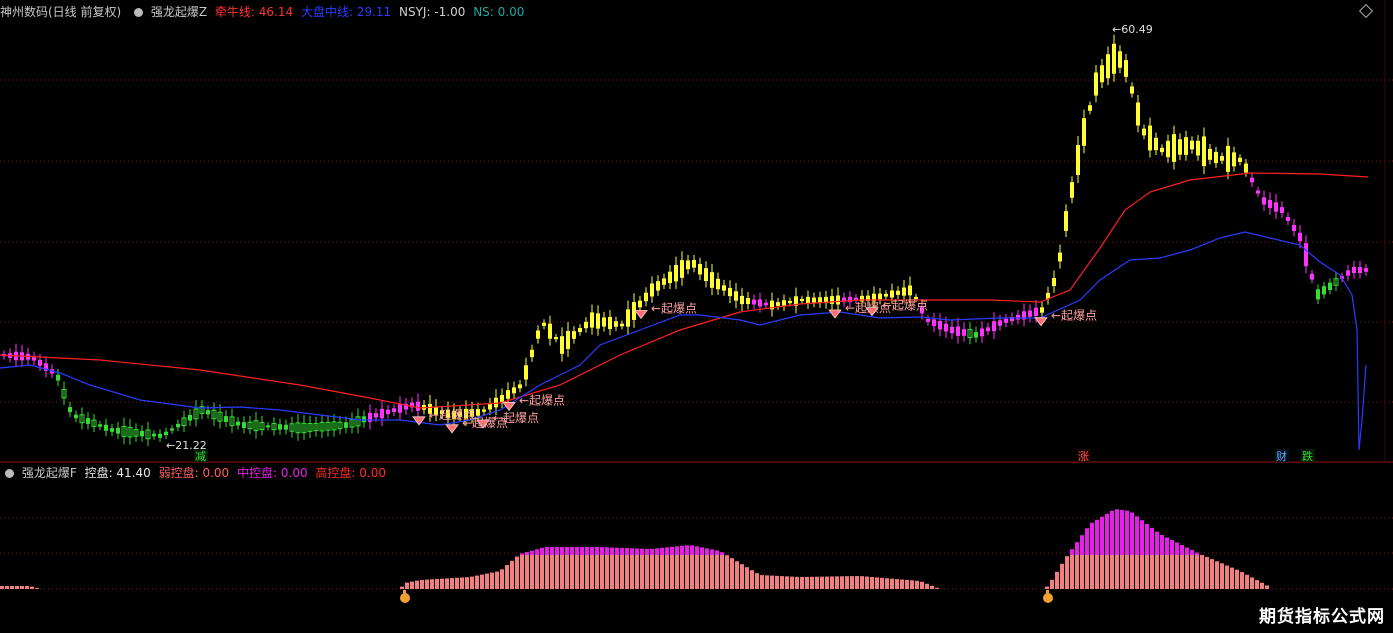 This screenshot has height=633, width=1393. I want to click on indicator-name: 强龙起爆Z, so click(179, 12).